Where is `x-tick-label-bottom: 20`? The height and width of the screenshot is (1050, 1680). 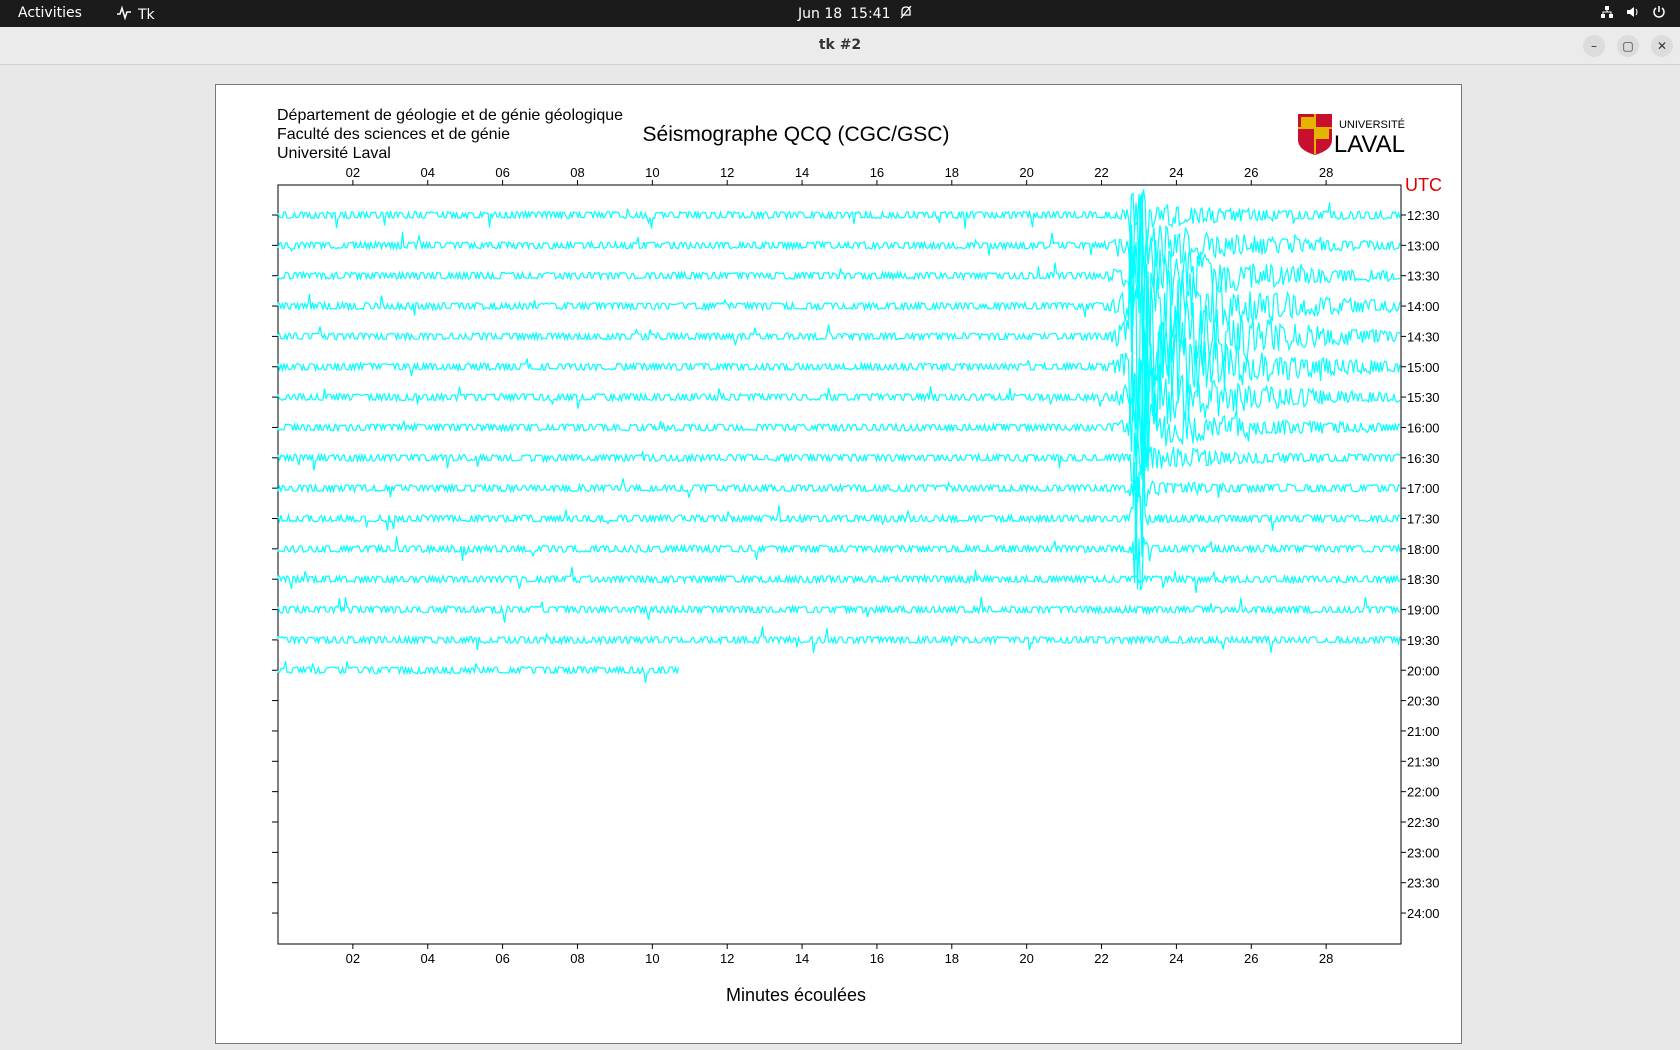 x-tick-label-bottom: 20 is located at coordinates (1026, 958).